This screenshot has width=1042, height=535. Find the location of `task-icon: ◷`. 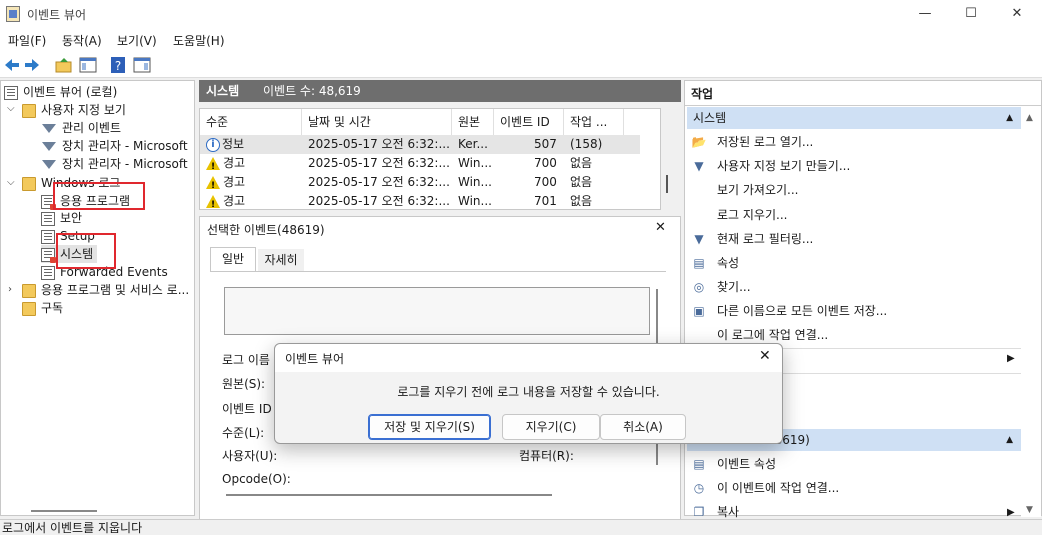

task-icon: ◷ is located at coordinates (699, 488).